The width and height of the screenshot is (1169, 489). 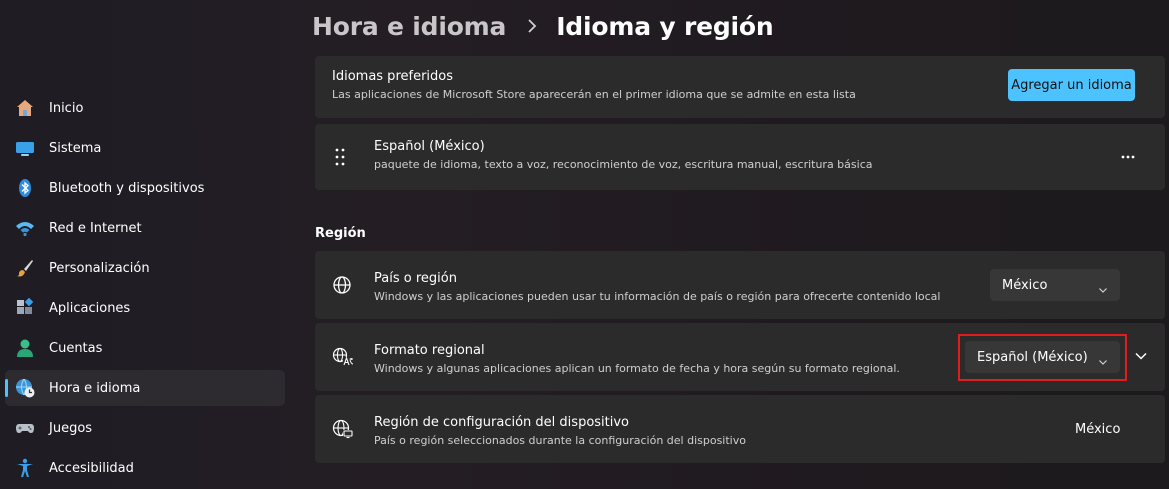 What do you see at coordinates (429, 350) in the screenshot?
I see `regional-format-title: Formato regional` at bounding box center [429, 350].